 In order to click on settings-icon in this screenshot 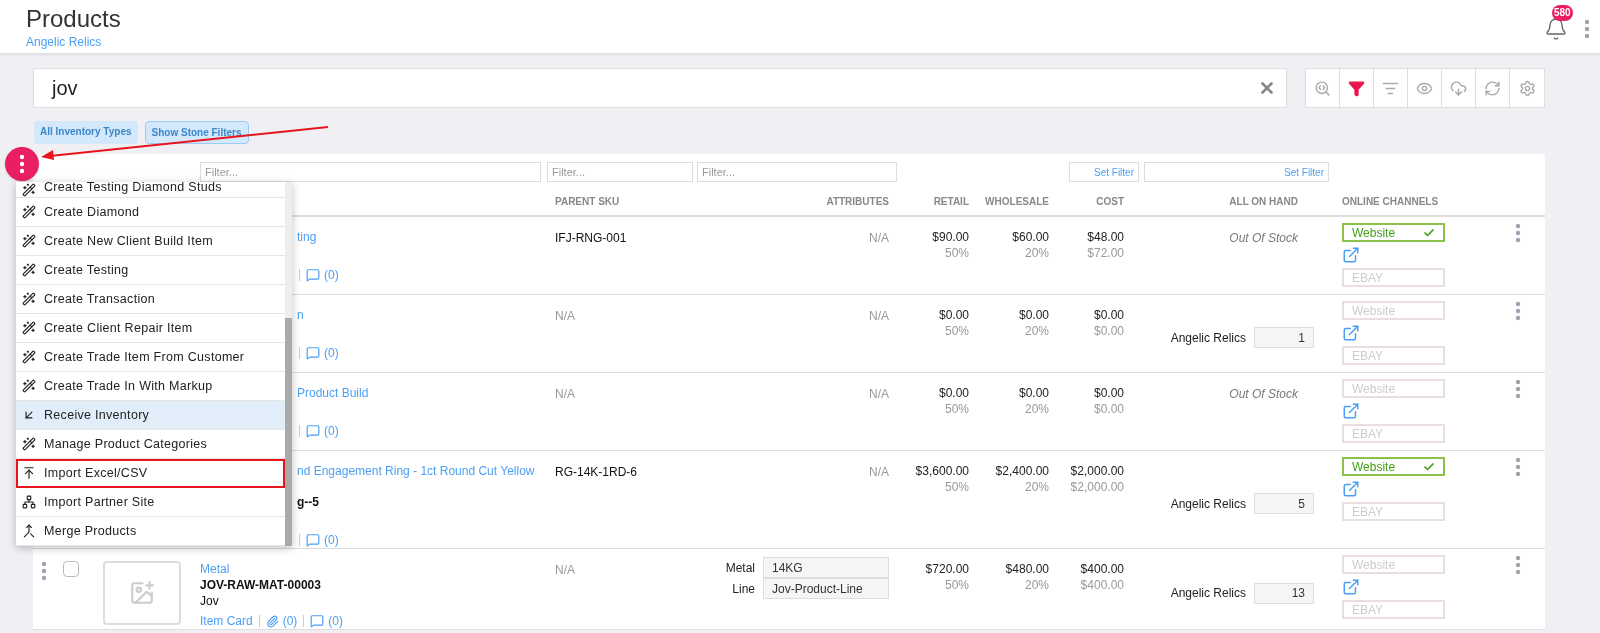, I will do `click(1527, 88)`.